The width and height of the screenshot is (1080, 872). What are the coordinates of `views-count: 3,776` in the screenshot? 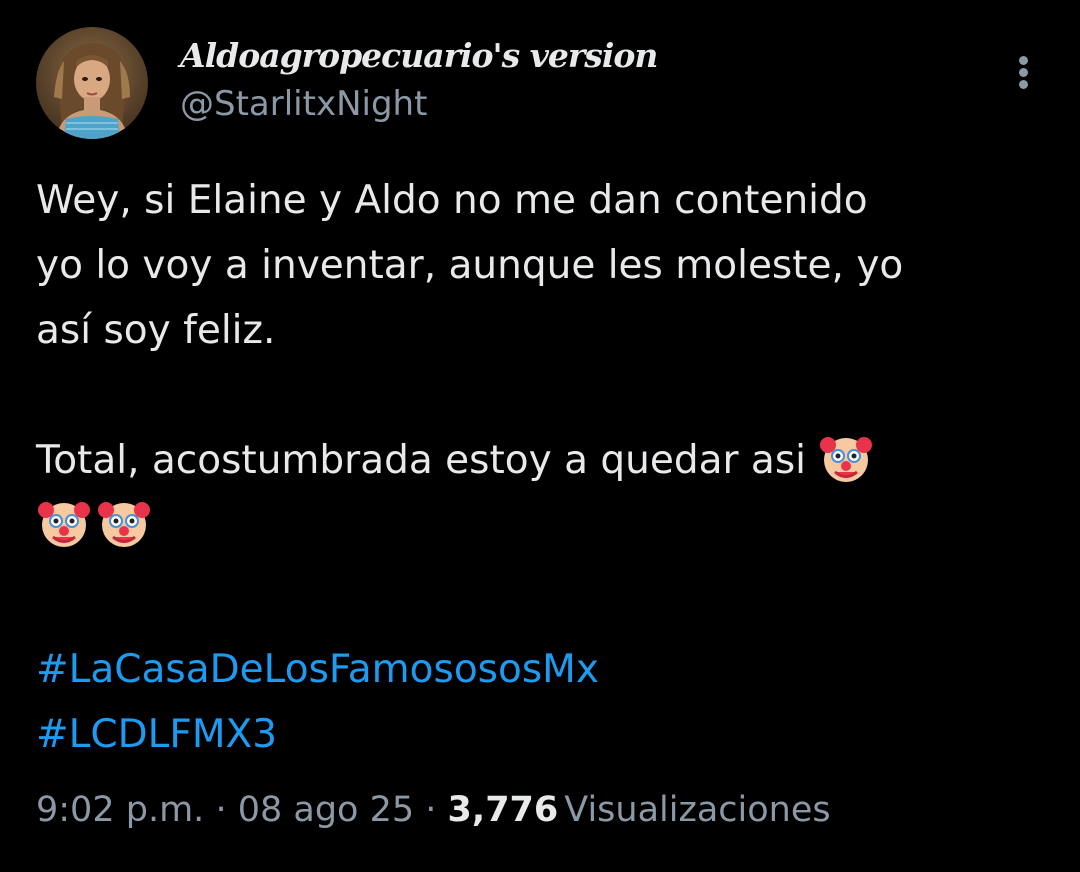 It's located at (503, 810).